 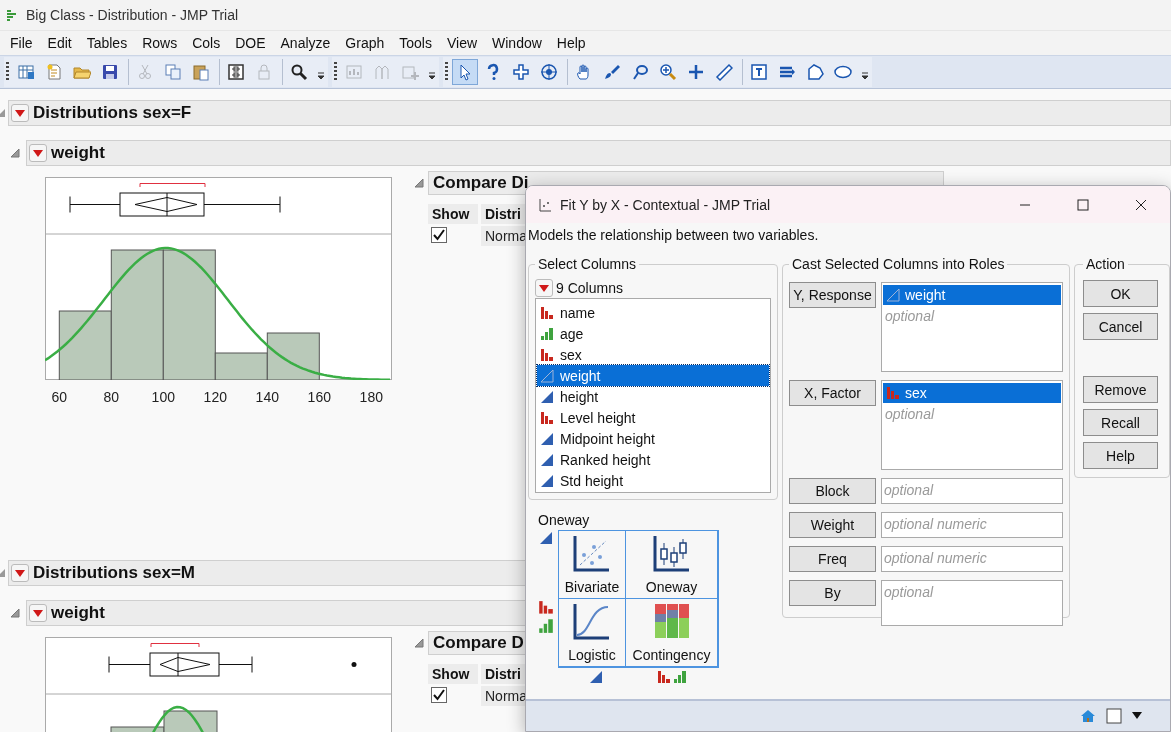 I want to click on home-icon, so click(x=1088, y=716).